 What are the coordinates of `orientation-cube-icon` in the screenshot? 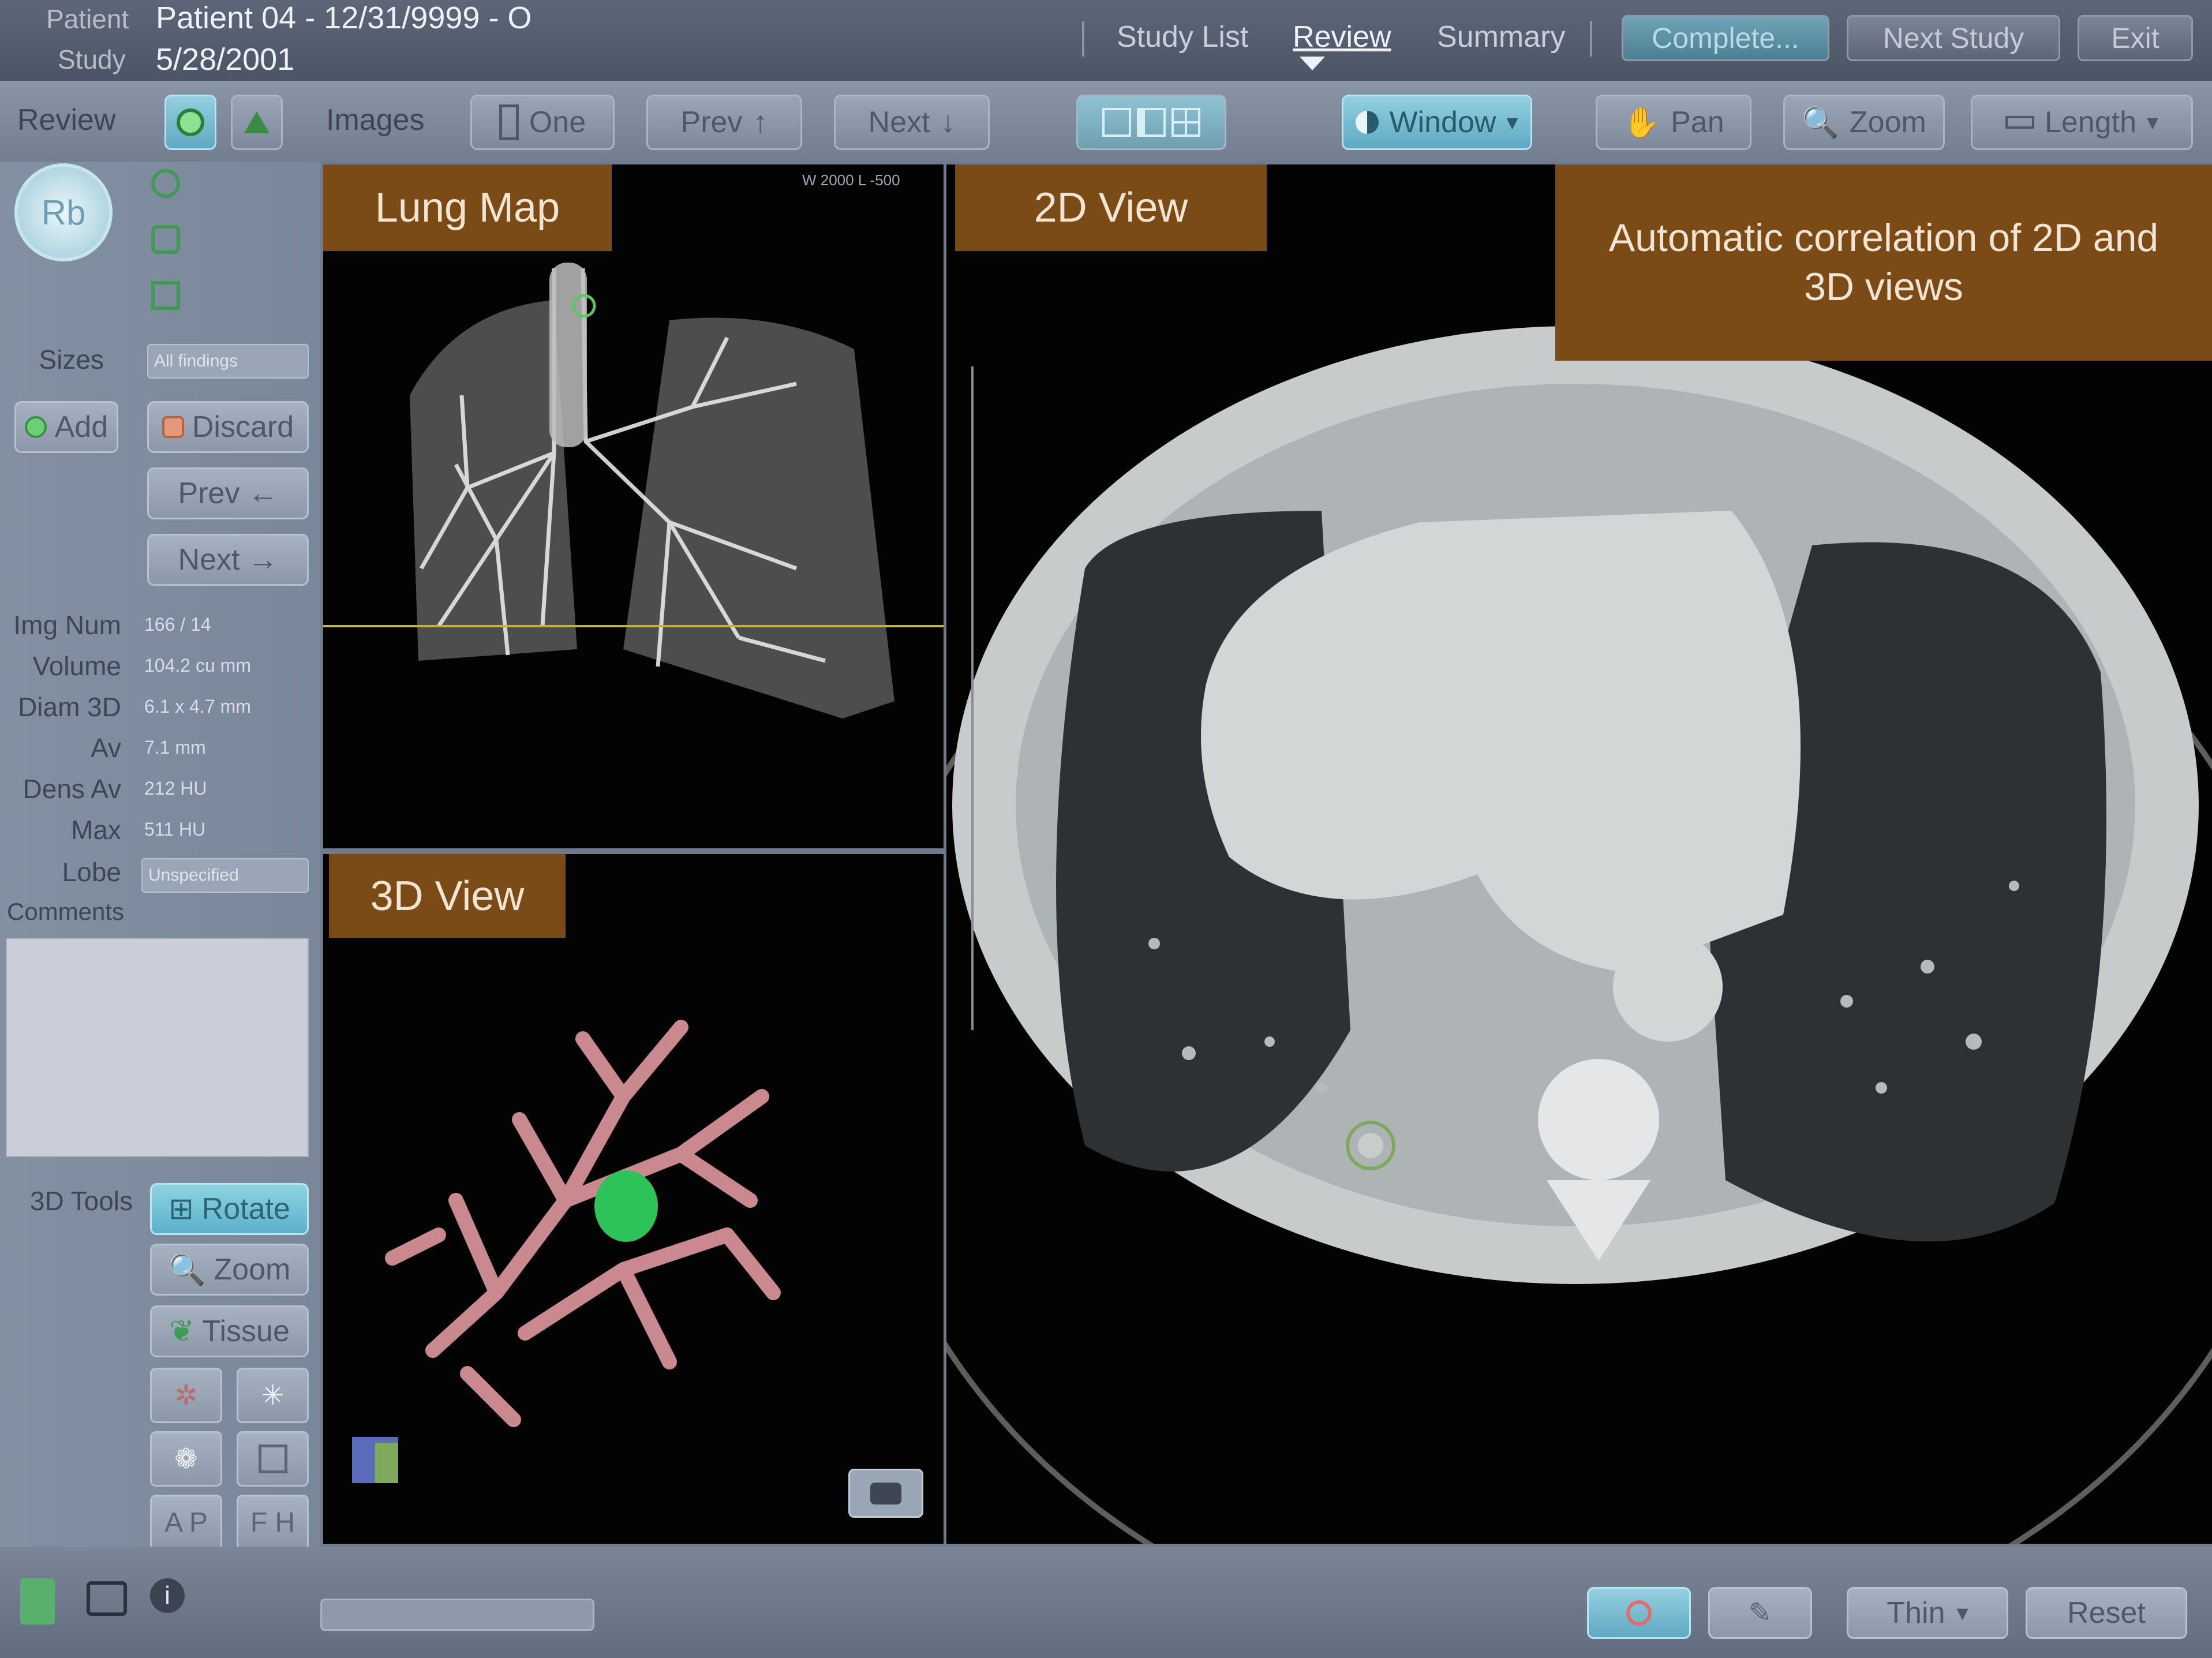 It's located at (375, 1460).